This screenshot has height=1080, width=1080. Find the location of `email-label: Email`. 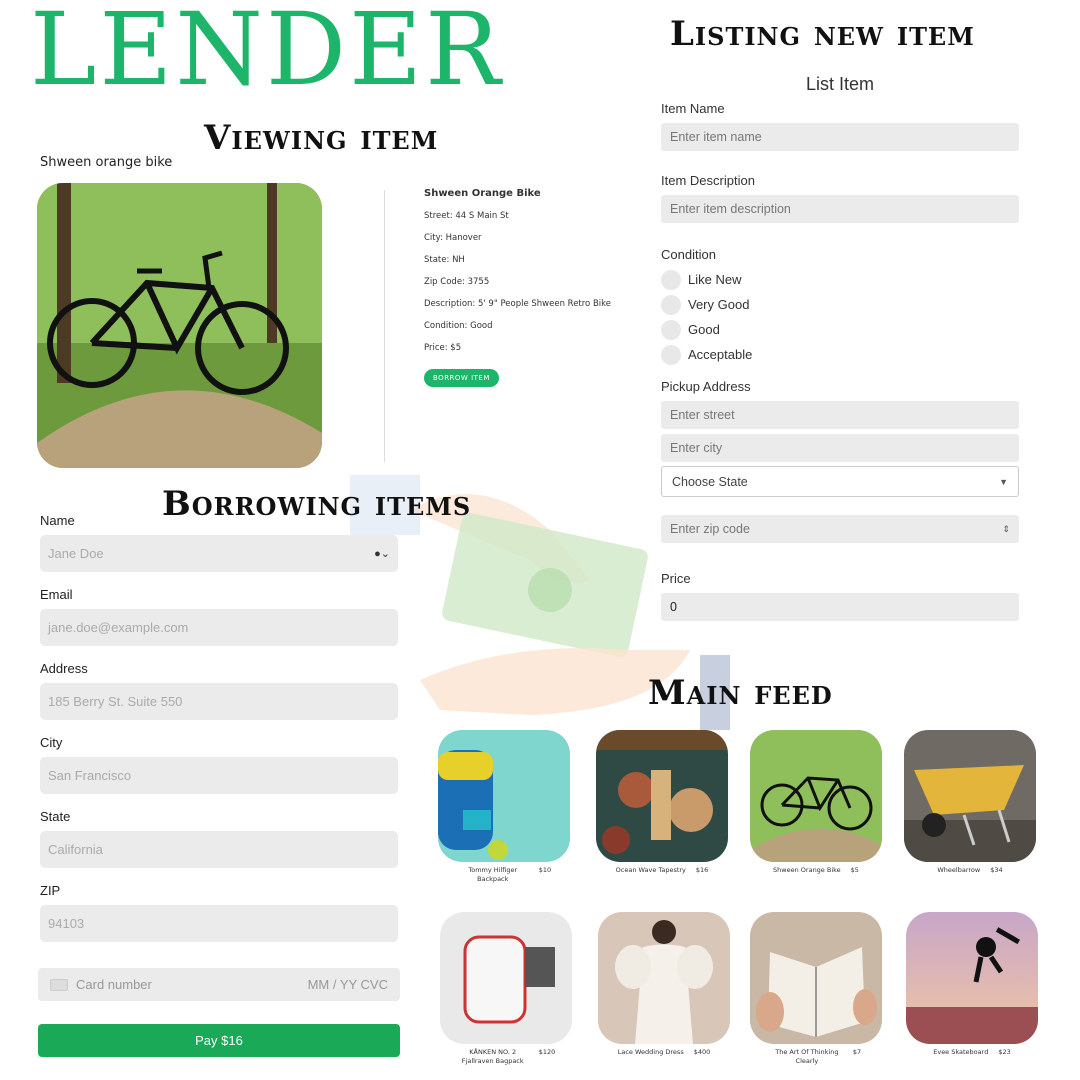

email-label: Email is located at coordinates (56, 594).